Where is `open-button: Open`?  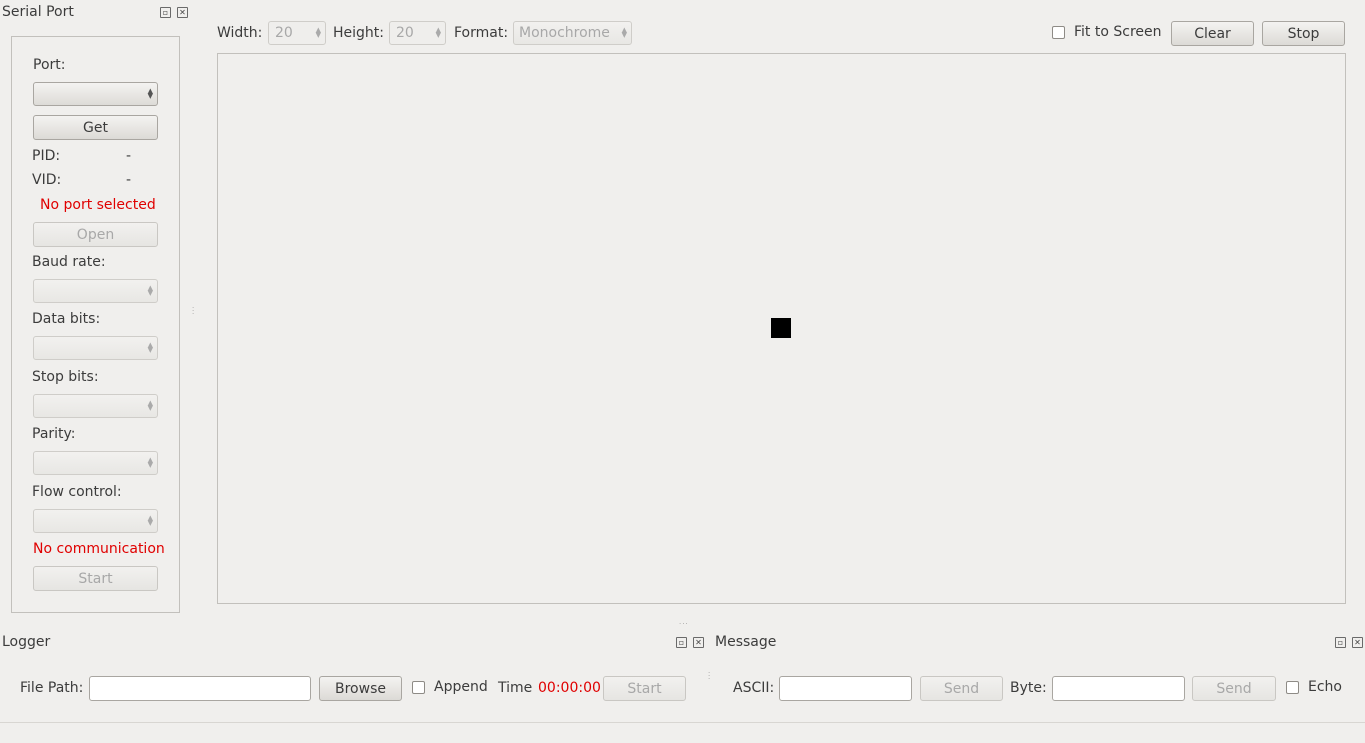
open-button: Open is located at coordinates (95, 234).